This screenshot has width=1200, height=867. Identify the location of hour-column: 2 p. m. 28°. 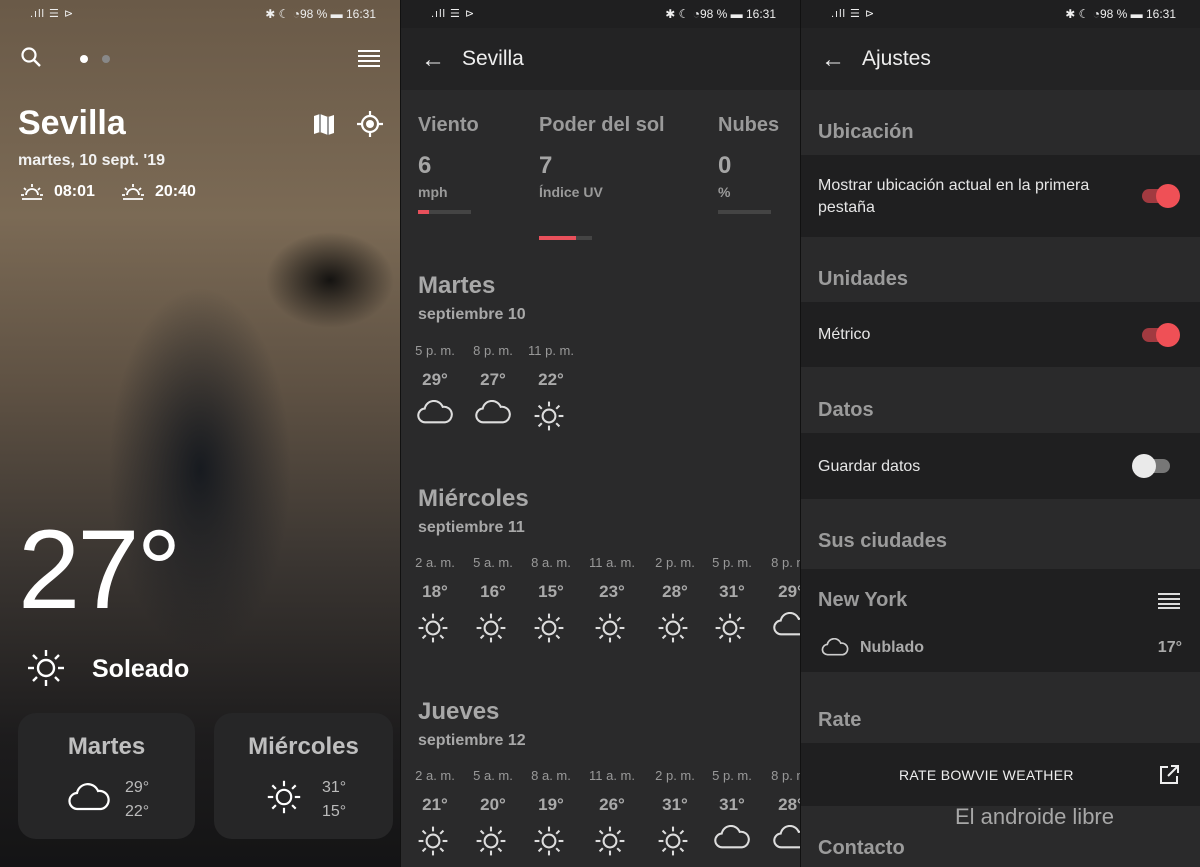
(675, 599).